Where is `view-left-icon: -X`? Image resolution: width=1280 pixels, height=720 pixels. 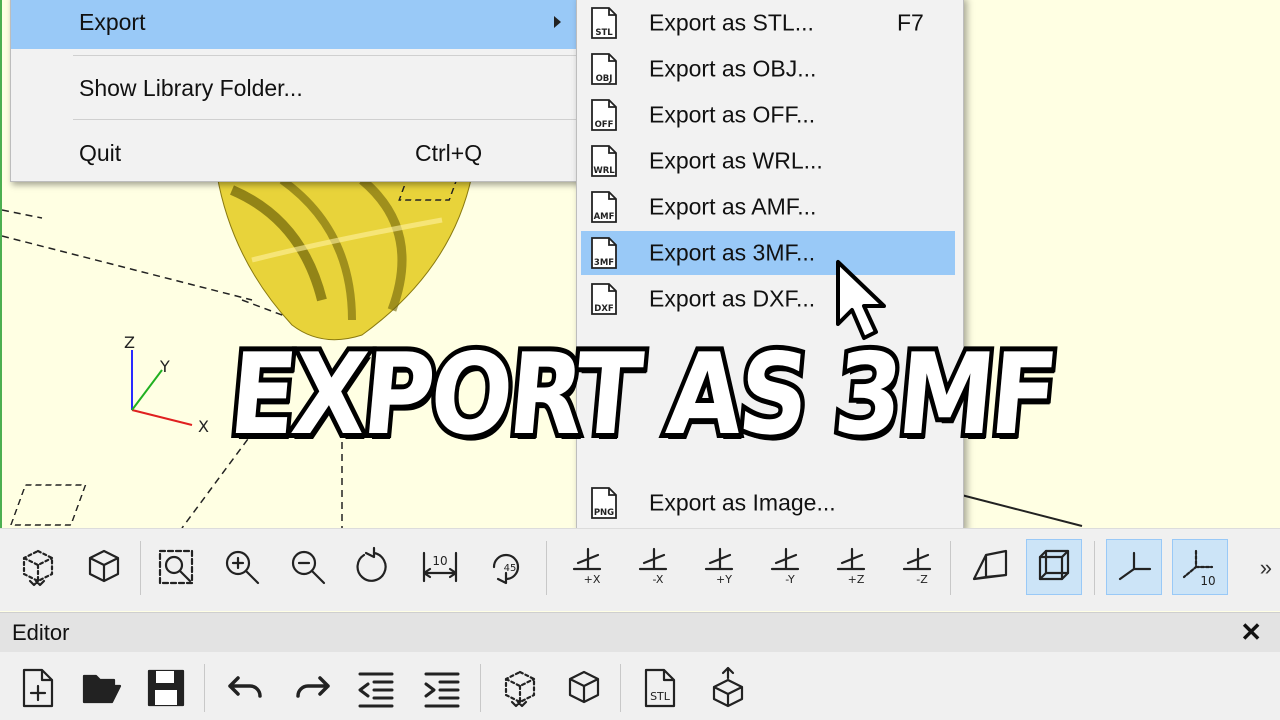
view-left-icon: -X is located at coordinates (653, 566).